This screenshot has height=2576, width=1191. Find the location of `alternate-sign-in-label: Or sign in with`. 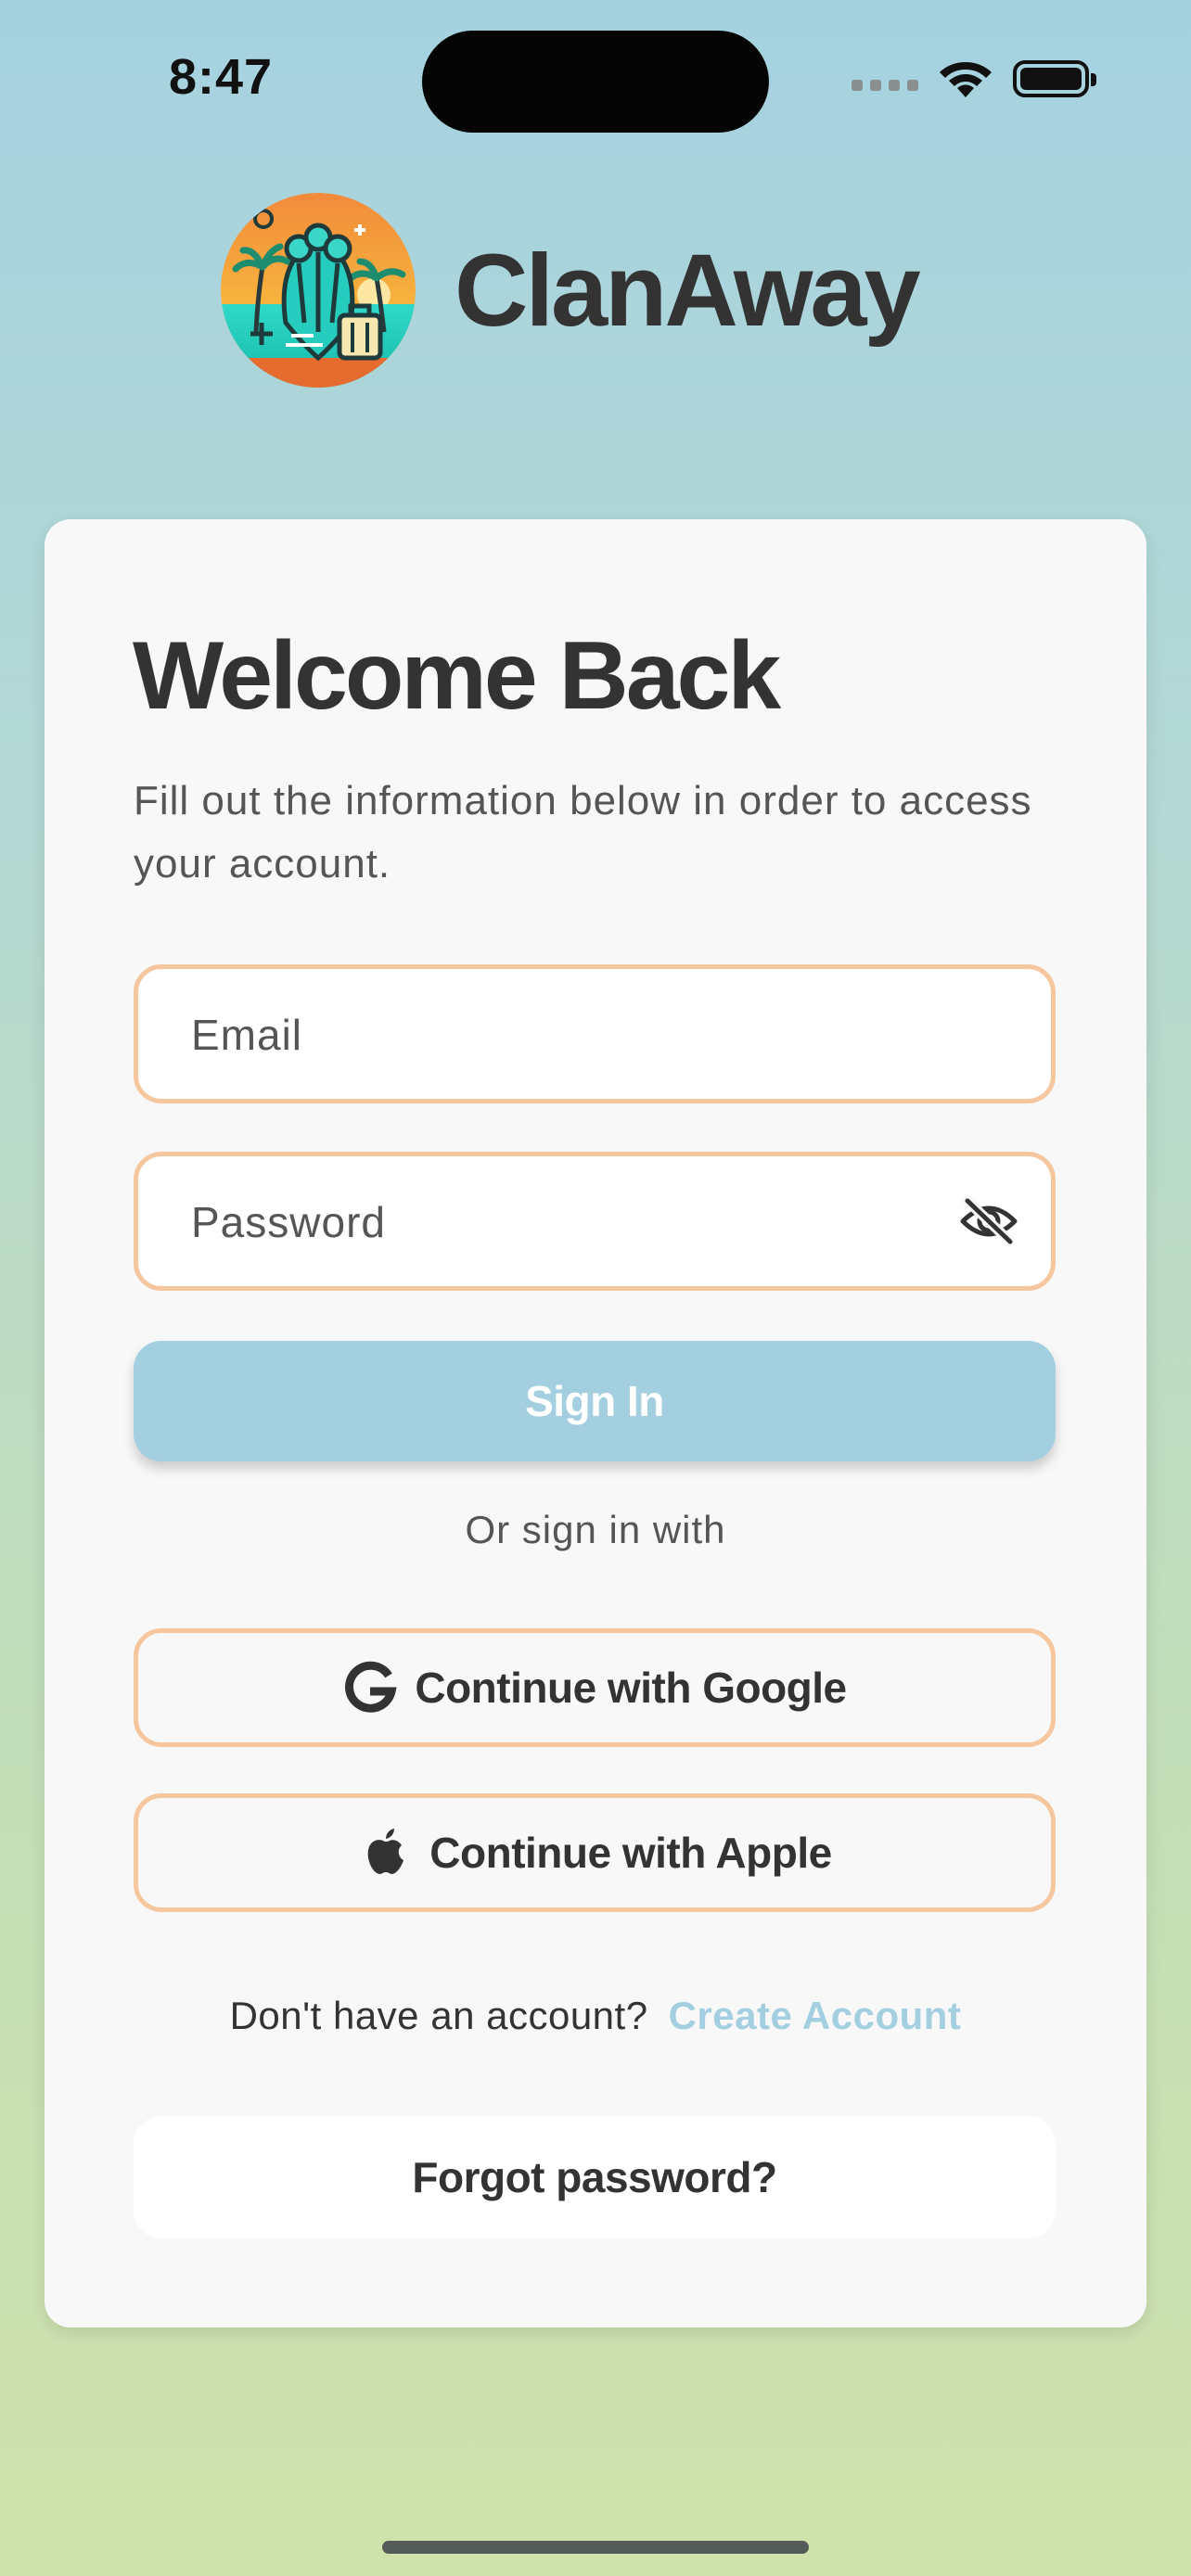

alternate-sign-in-label: Or sign in with is located at coordinates (595, 1530).